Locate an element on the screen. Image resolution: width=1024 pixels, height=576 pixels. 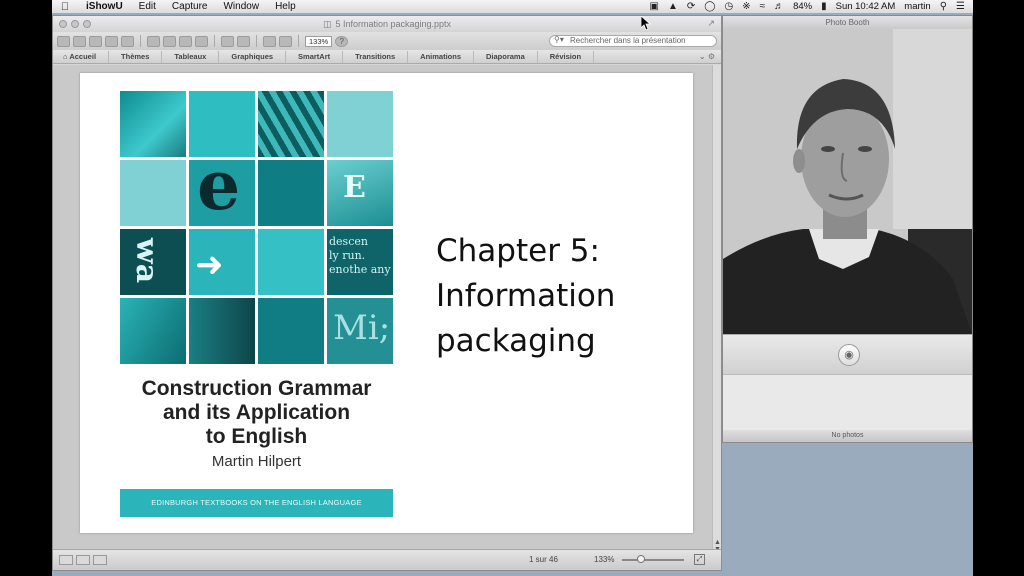
photo-booth-title: Photo Booth is located at coordinates (847, 22).